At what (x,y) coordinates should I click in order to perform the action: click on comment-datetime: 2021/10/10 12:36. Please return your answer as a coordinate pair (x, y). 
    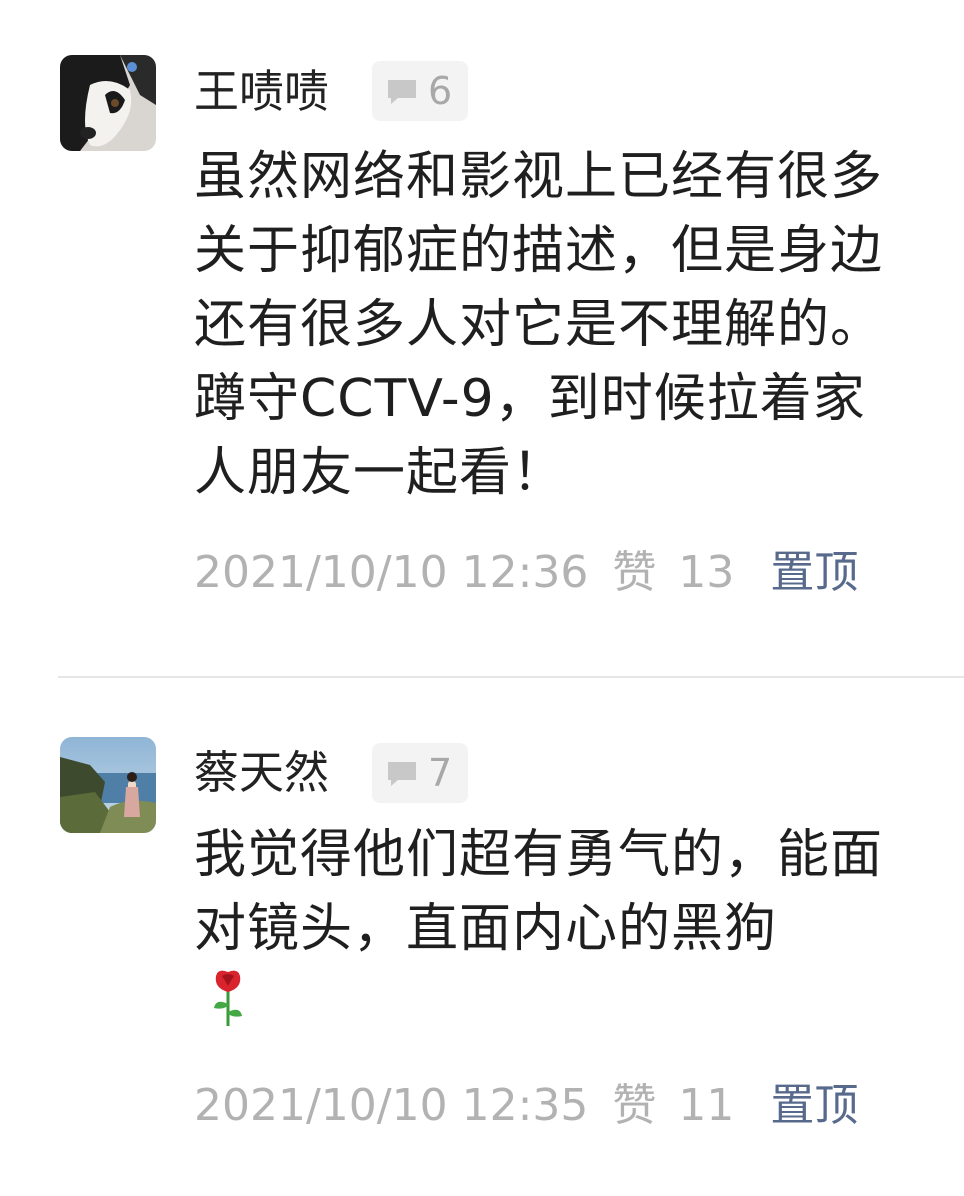
    Looking at the image, I should click on (391, 572).